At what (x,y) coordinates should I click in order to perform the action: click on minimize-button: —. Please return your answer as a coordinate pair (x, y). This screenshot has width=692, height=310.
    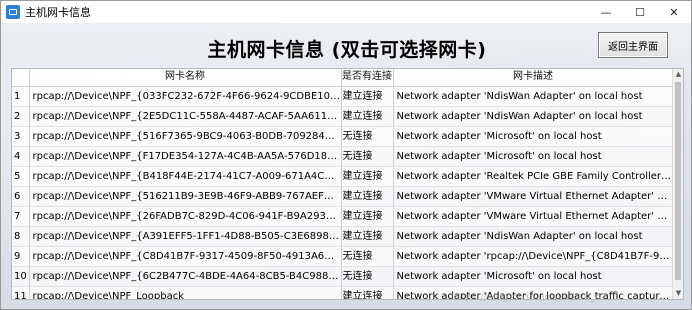
    Looking at the image, I should click on (606, 12).